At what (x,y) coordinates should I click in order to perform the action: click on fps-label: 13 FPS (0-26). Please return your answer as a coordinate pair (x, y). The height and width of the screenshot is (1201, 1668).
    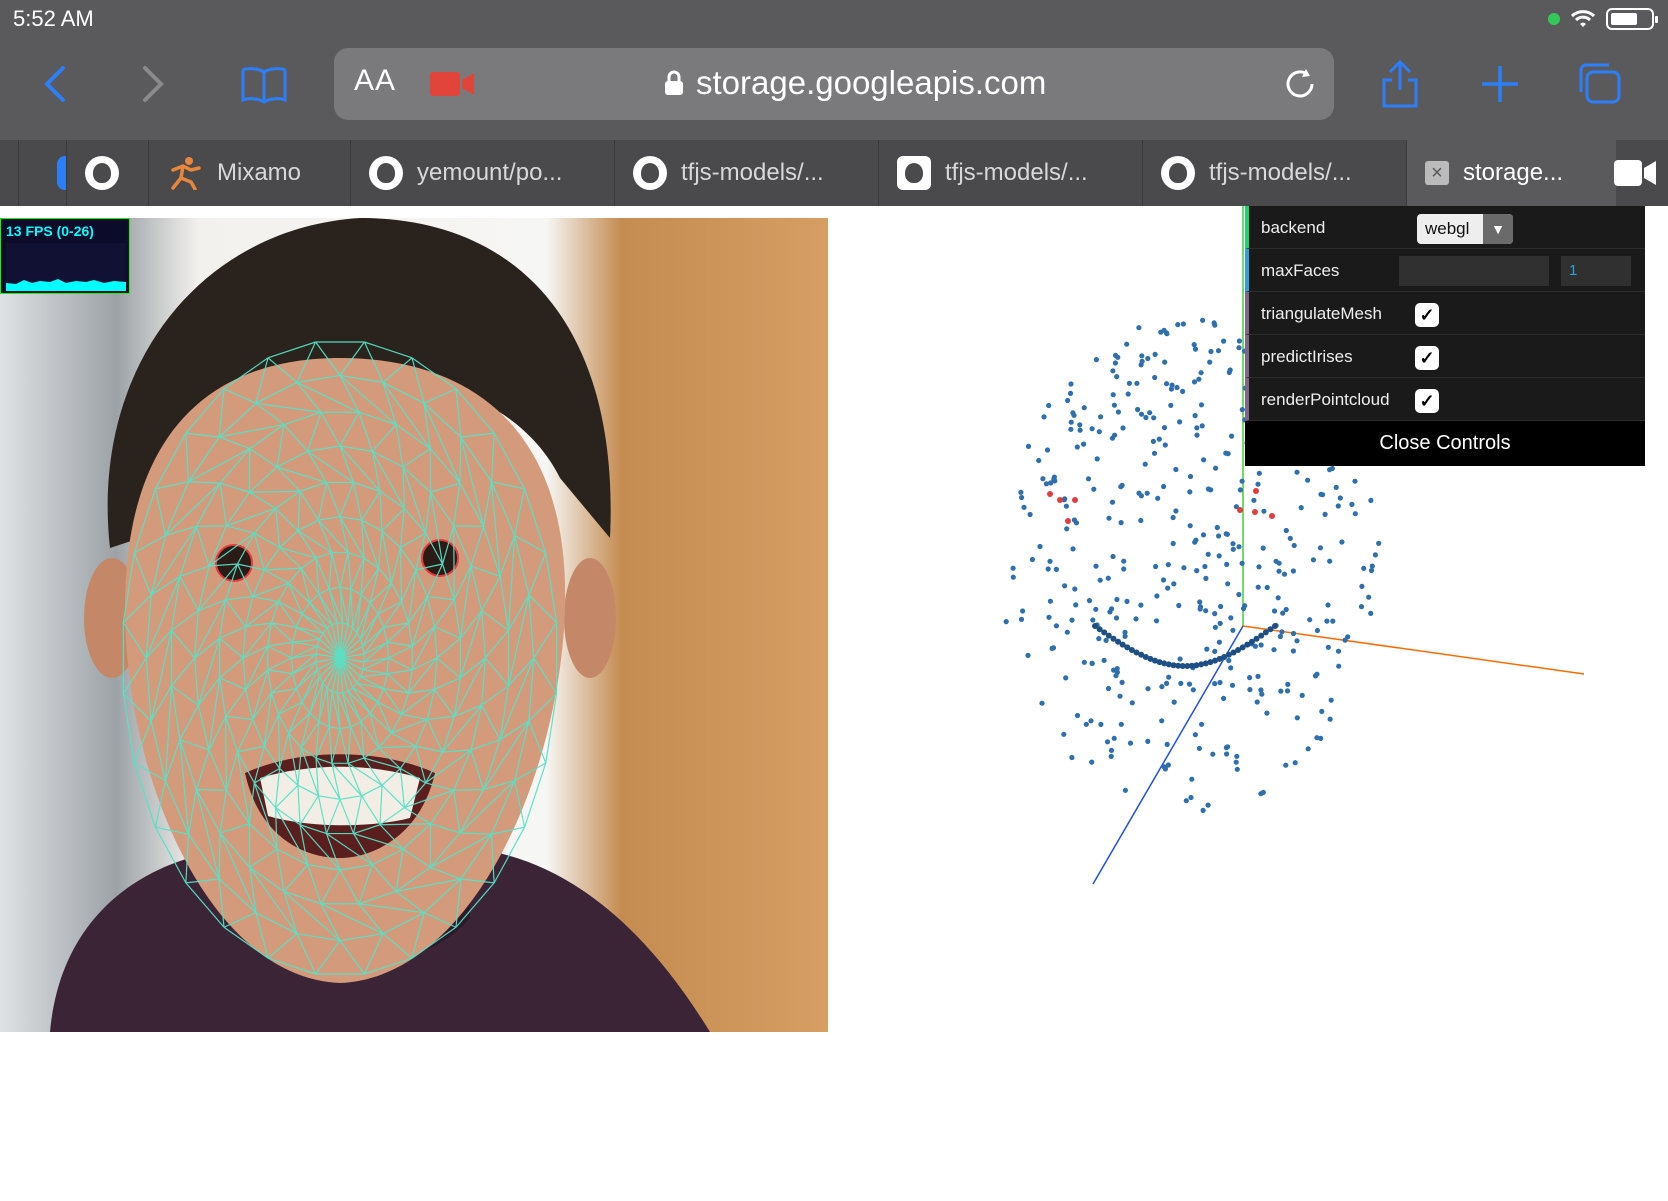
    Looking at the image, I should click on (50, 231).